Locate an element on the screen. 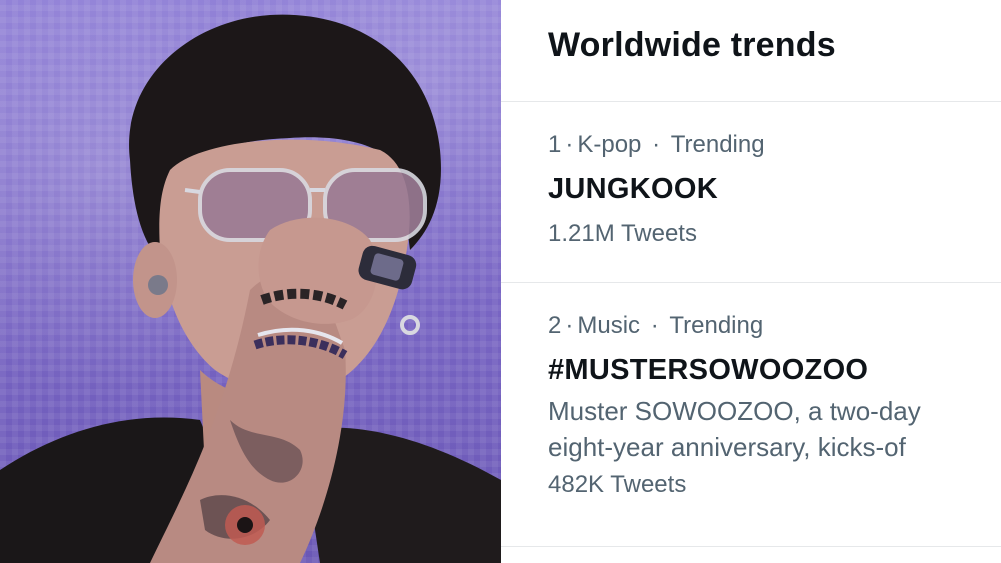 Image resolution: width=1001 pixels, height=563 pixels. trend-meta: 2 · Music · Trending is located at coordinates (656, 325).